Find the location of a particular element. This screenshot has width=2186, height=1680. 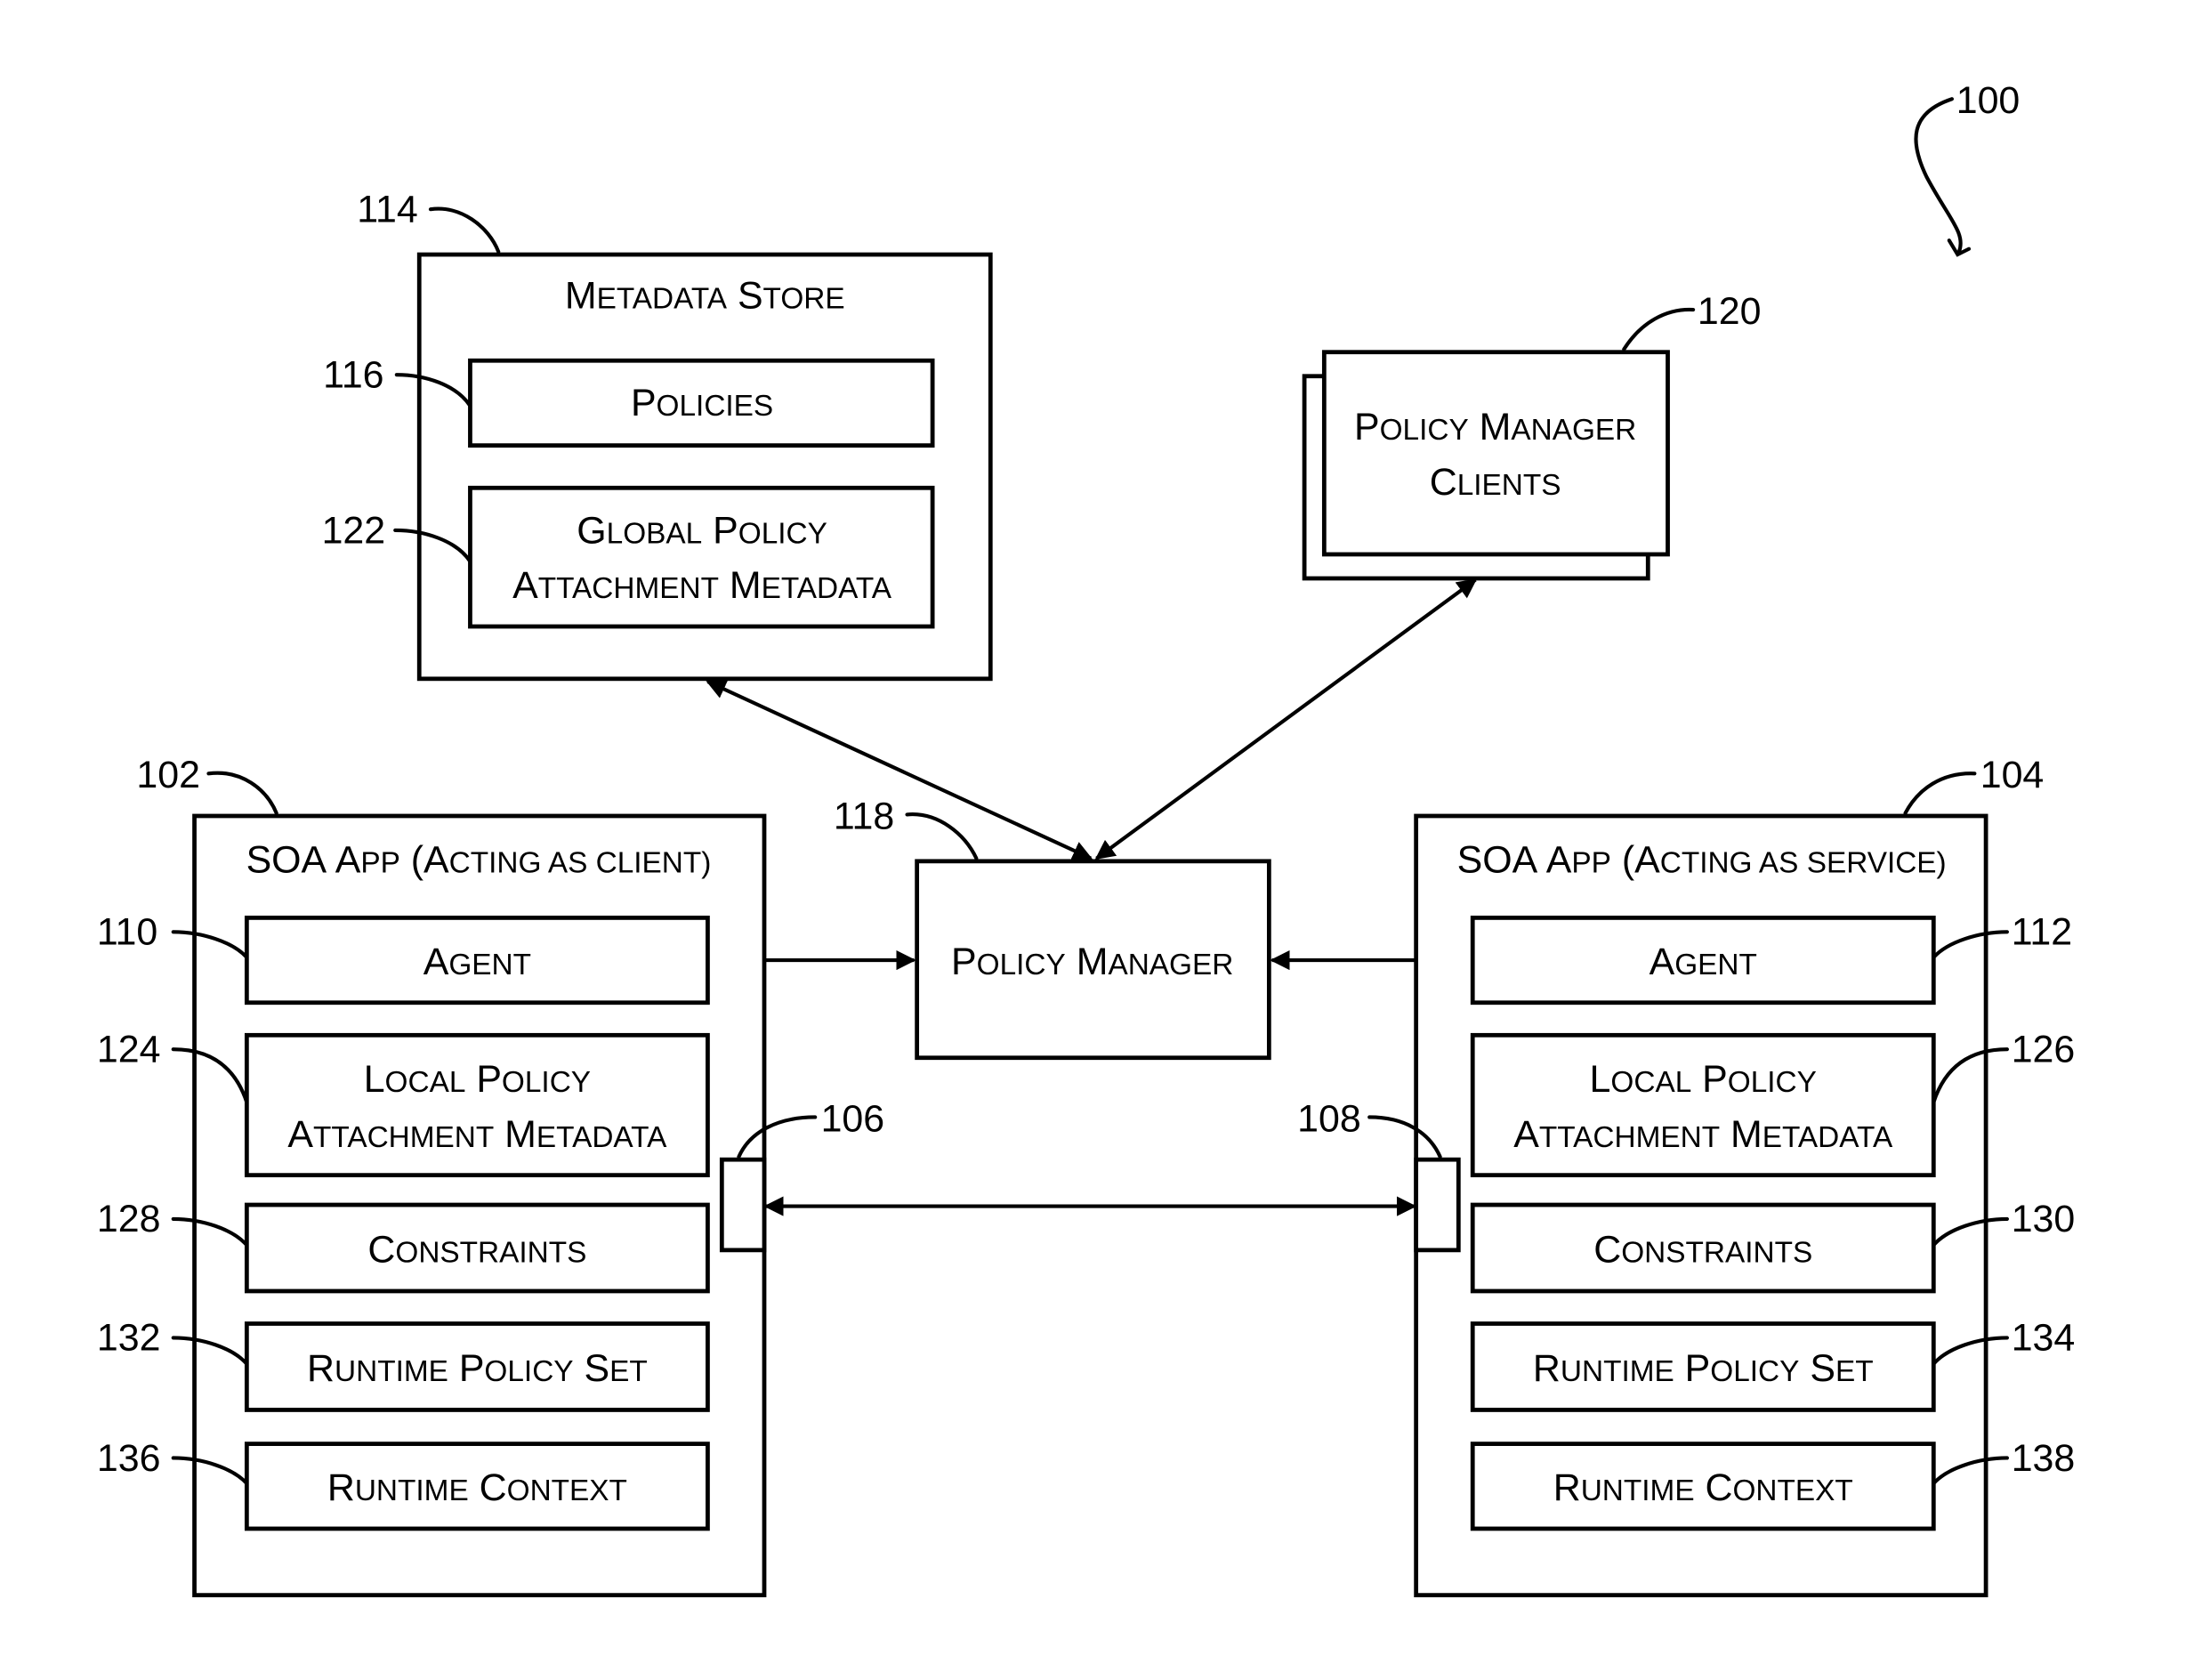

ref-label: 104 is located at coordinates (2012, 775).